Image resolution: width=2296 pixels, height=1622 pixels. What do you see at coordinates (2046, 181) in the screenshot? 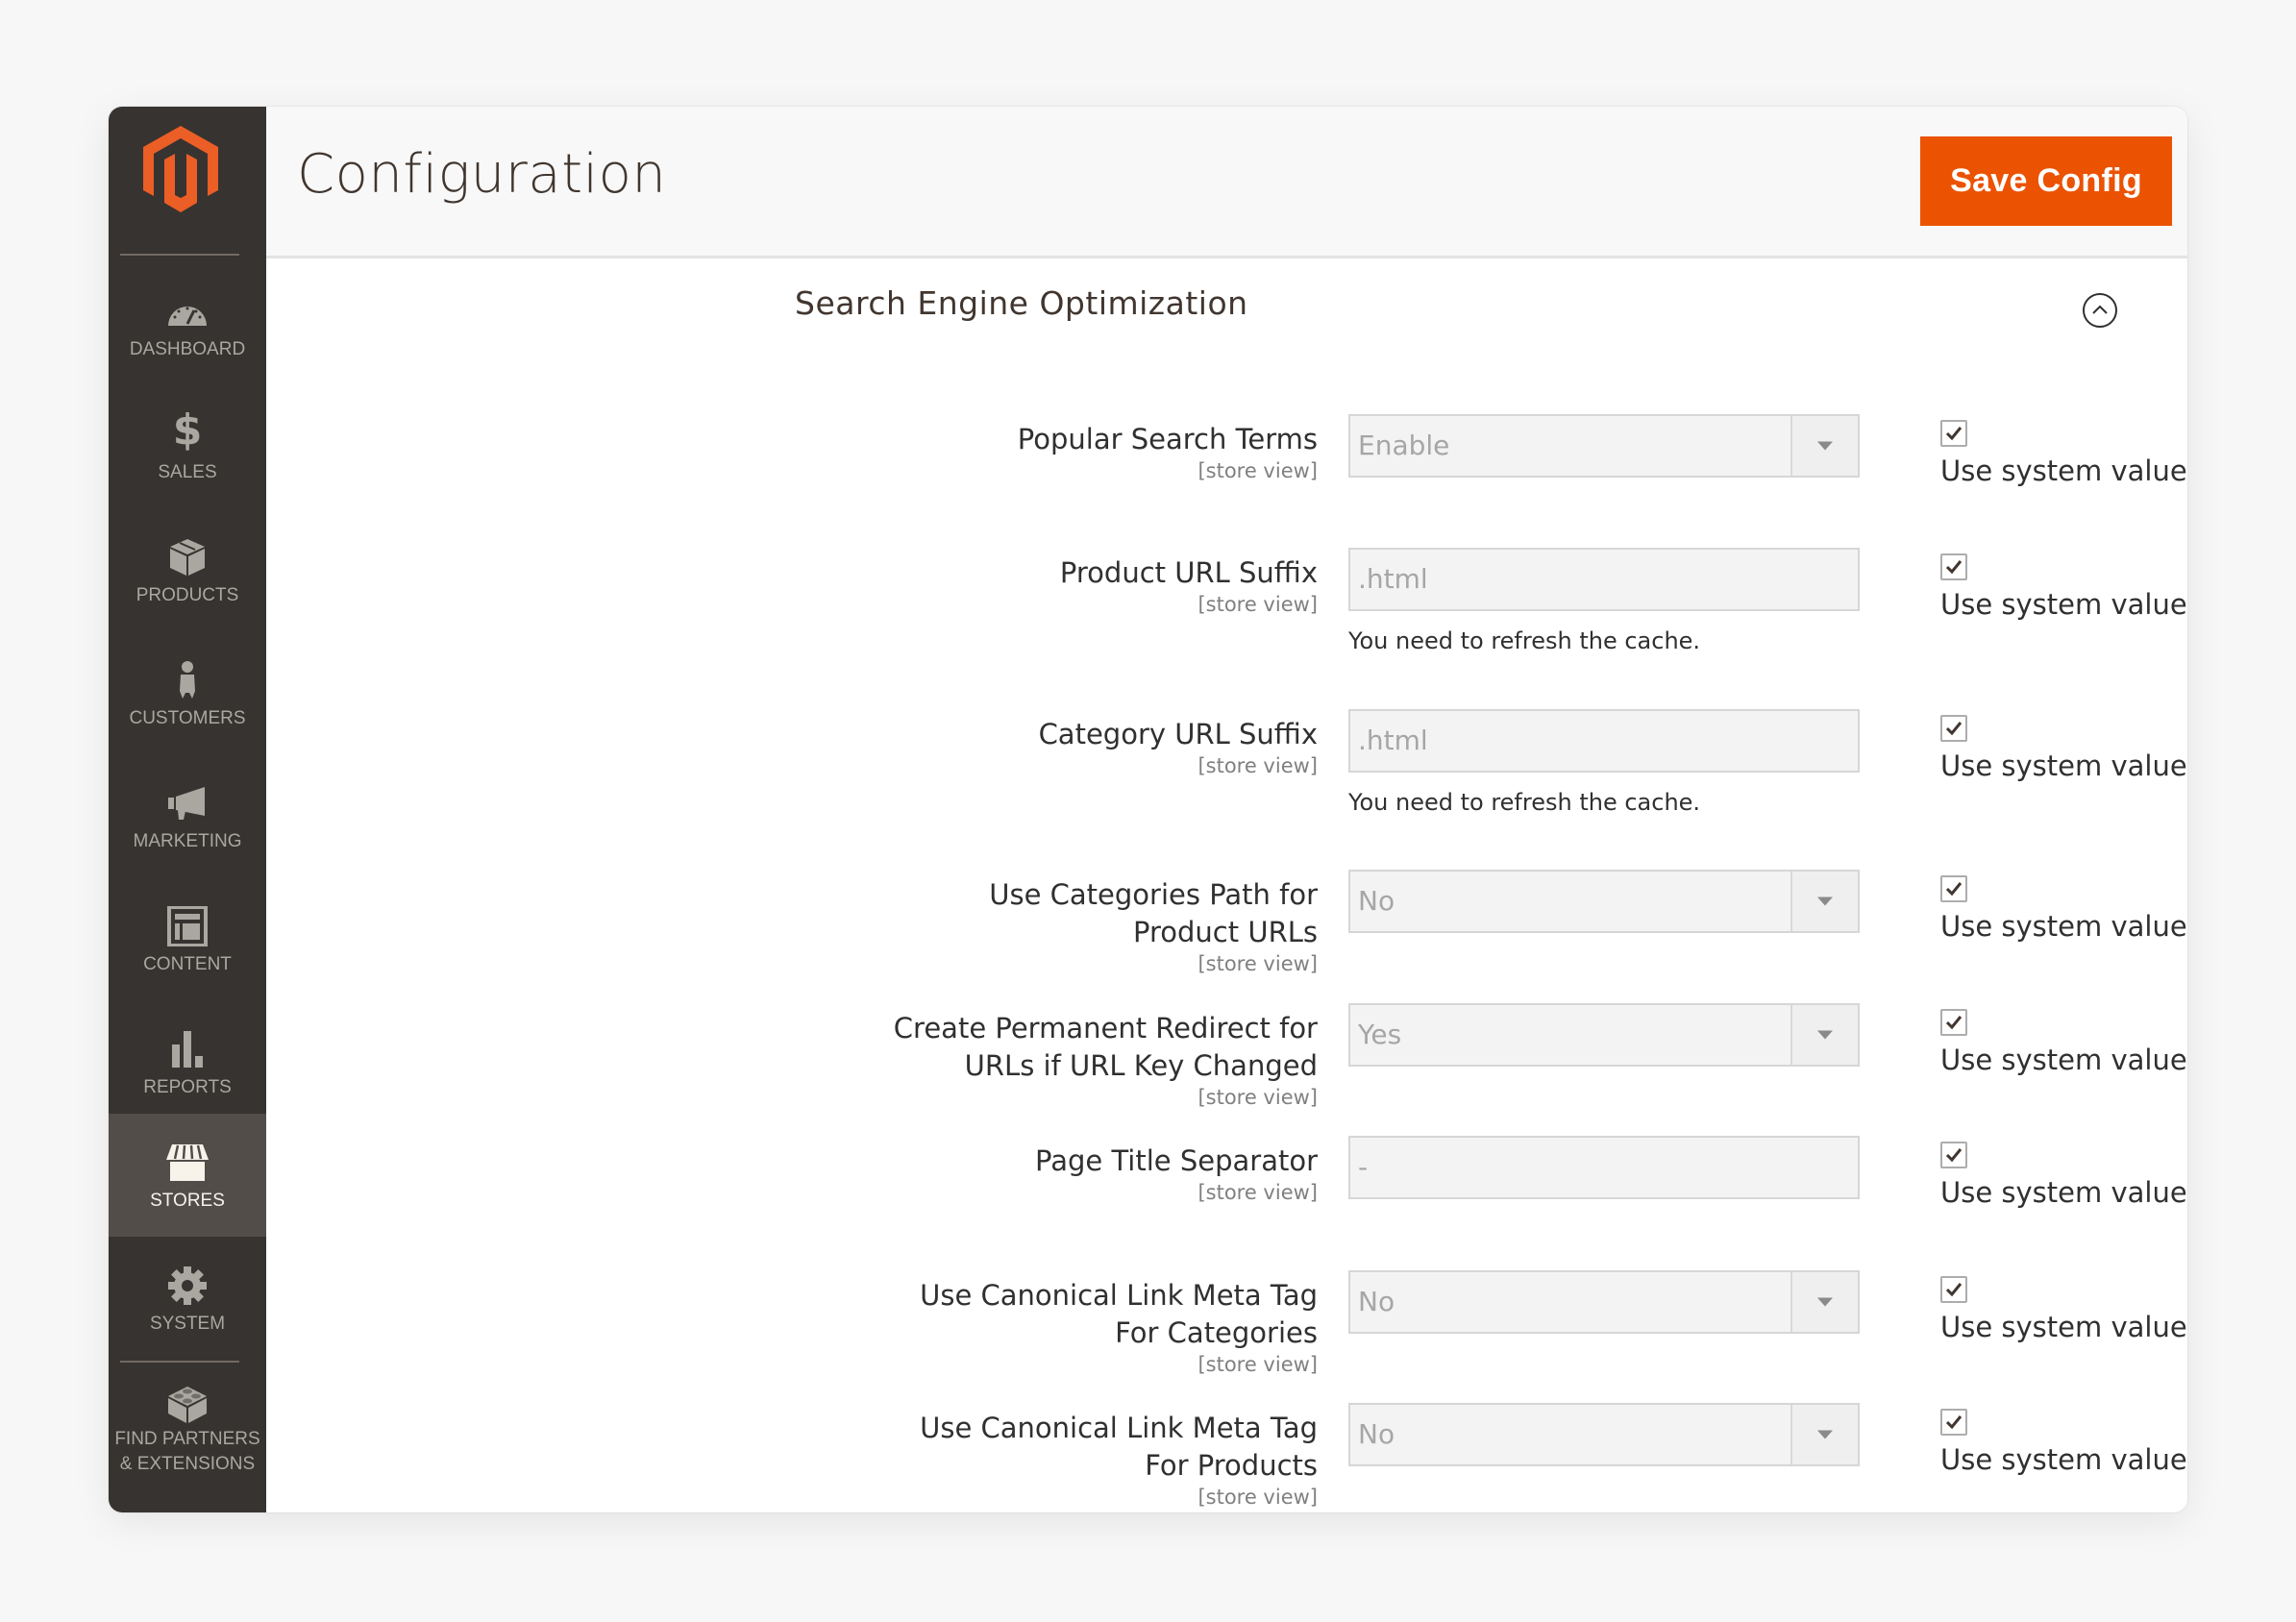
I see `save-config-button: Save Config` at bounding box center [2046, 181].